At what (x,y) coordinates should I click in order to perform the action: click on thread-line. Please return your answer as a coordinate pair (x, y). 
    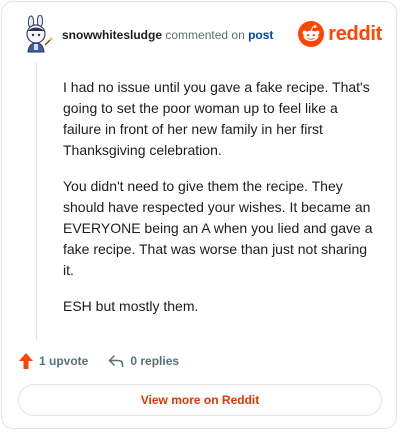
    Looking at the image, I should click on (36, 201).